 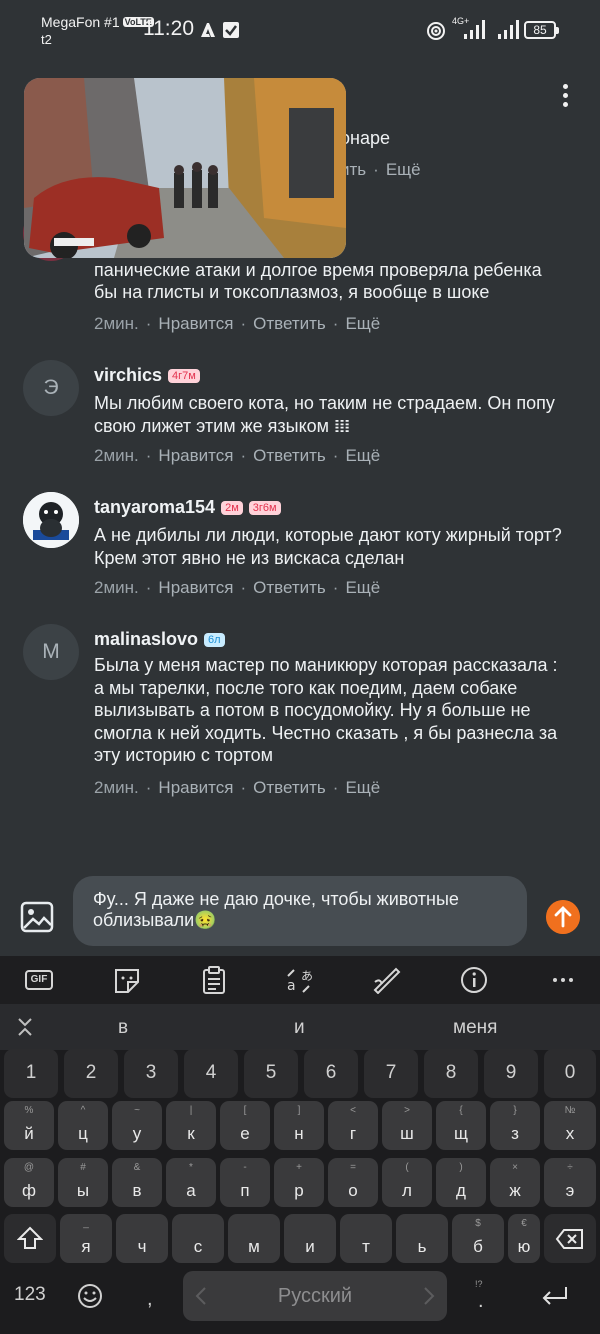 What do you see at coordinates (310, 1238) in the screenshot?
I see `key-и: и` at bounding box center [310, 1238].